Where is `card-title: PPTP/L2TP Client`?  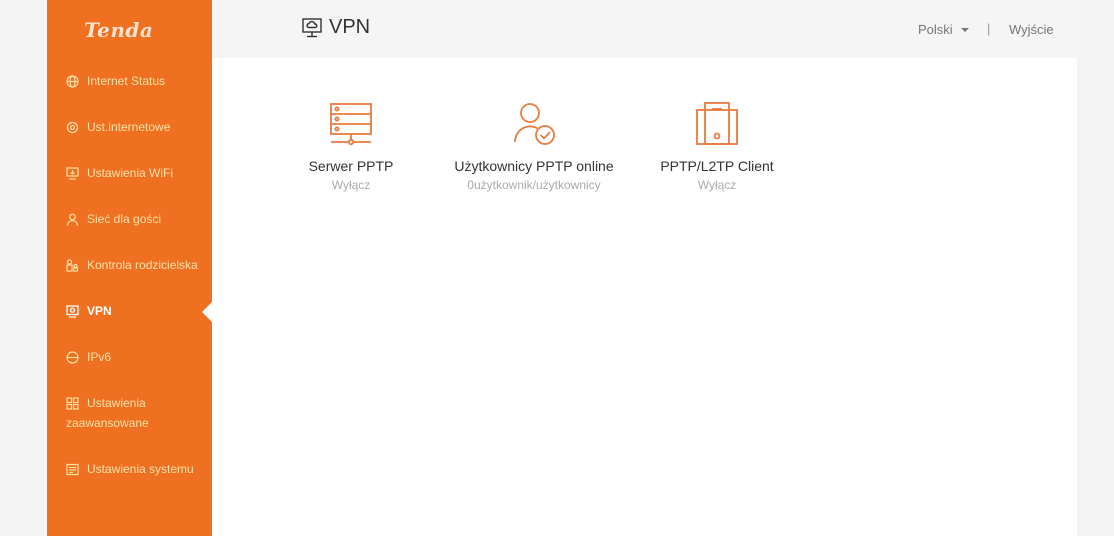
card-title: PPTP/L2TP Client is located at coordinates (717, 166).